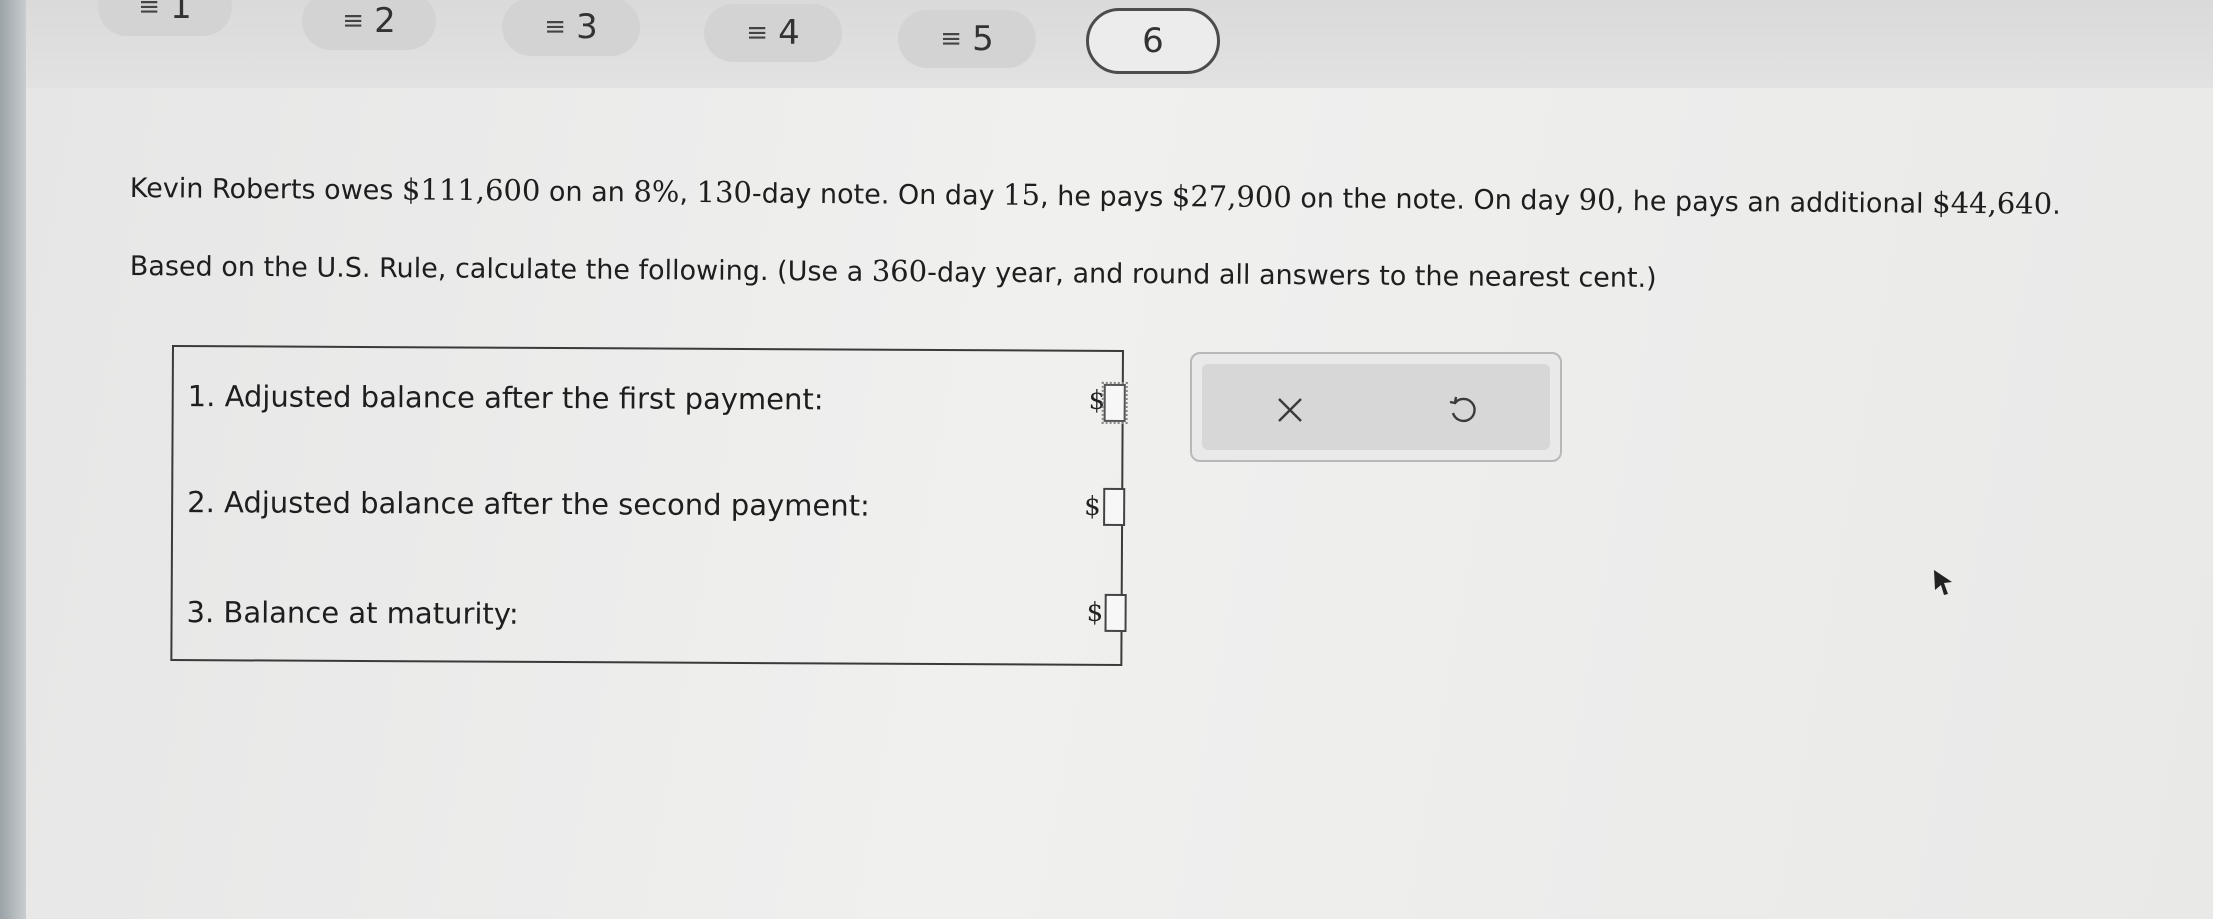 This screenshot has height=919, width=2213. I want to click on tab-question-4: ≡ 4, so click(773, 33).